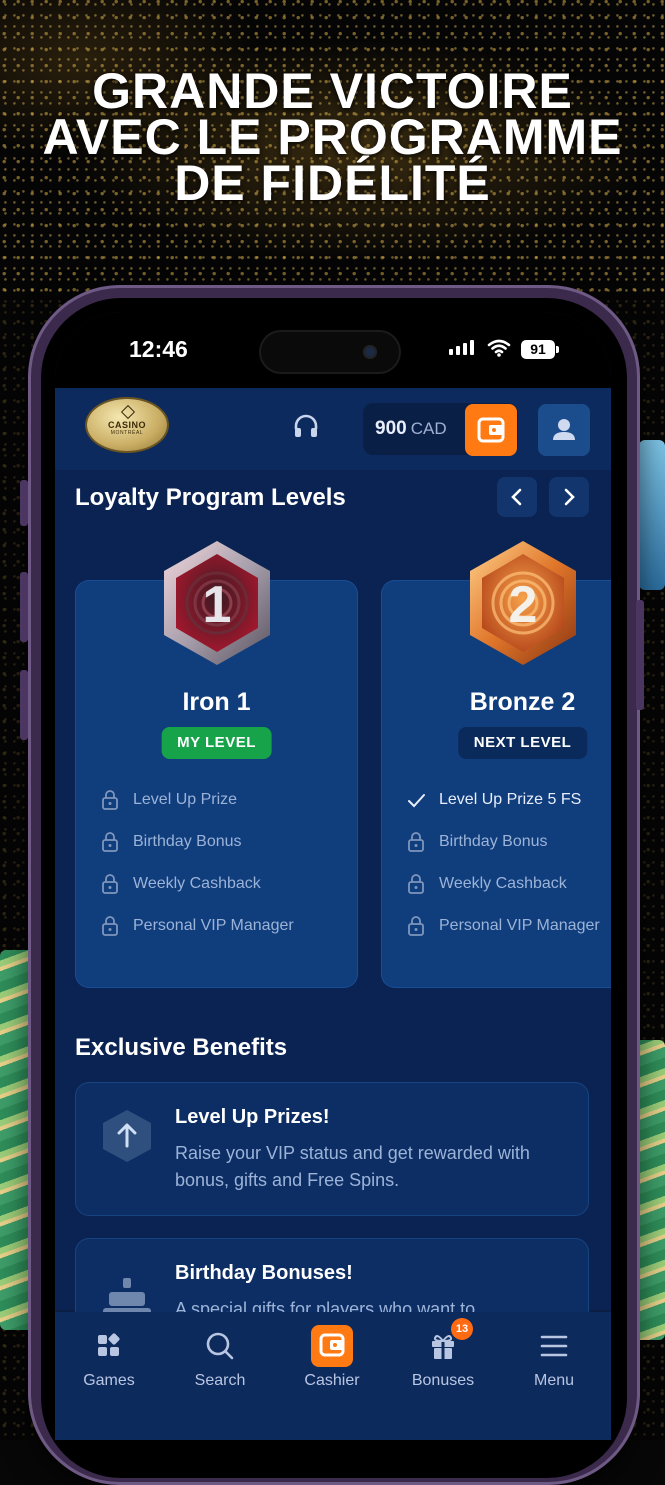  Describe the element at coordinates (109, 1344) in the screenshot. I see `games-icon` at that location.